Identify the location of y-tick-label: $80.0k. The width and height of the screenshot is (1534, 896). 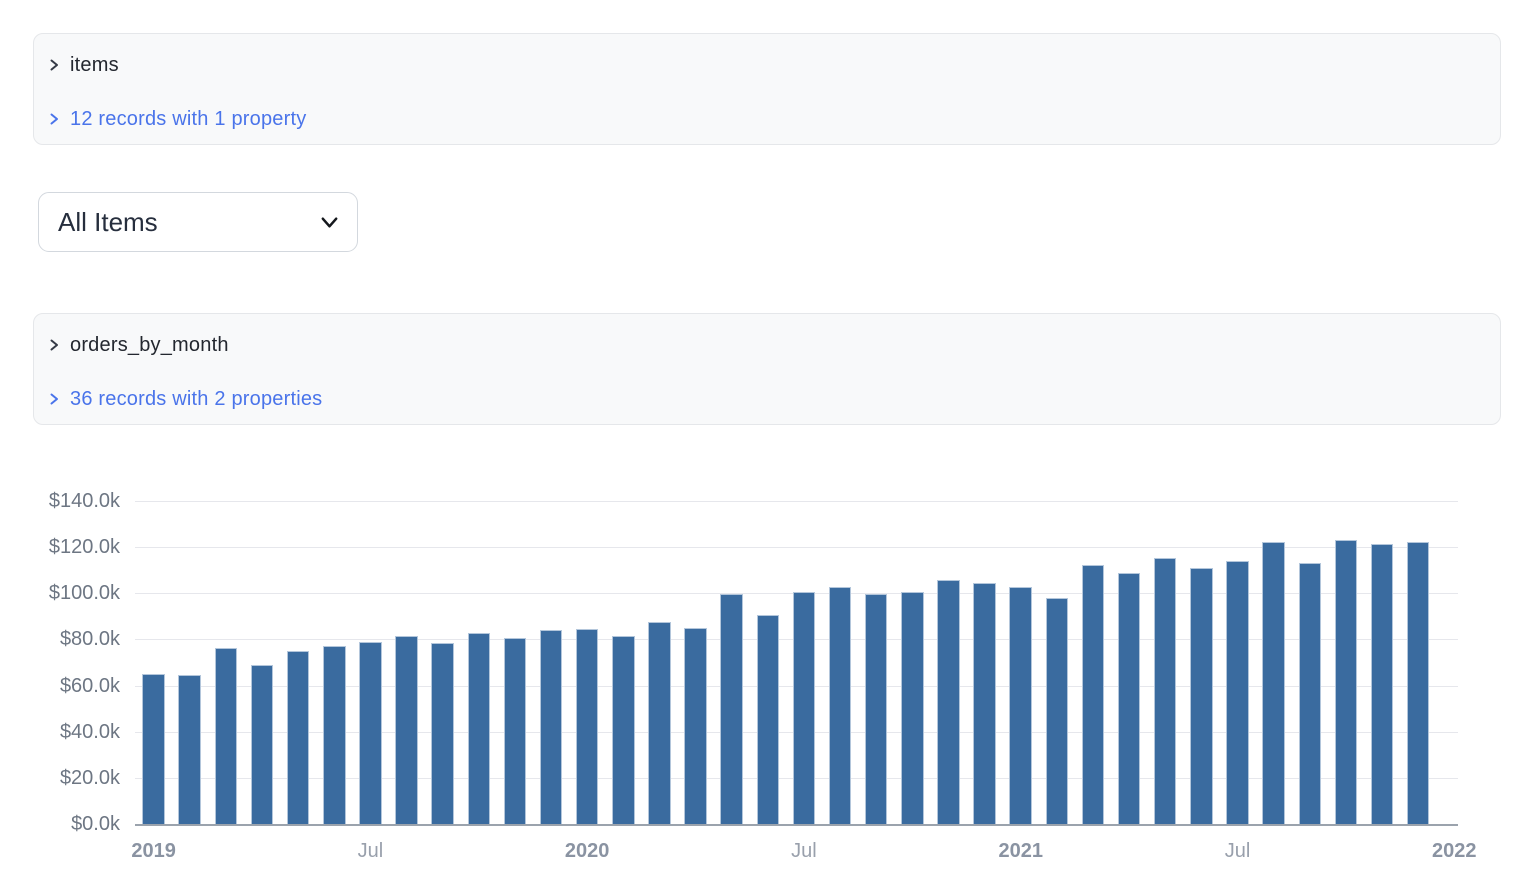
(89, 639).